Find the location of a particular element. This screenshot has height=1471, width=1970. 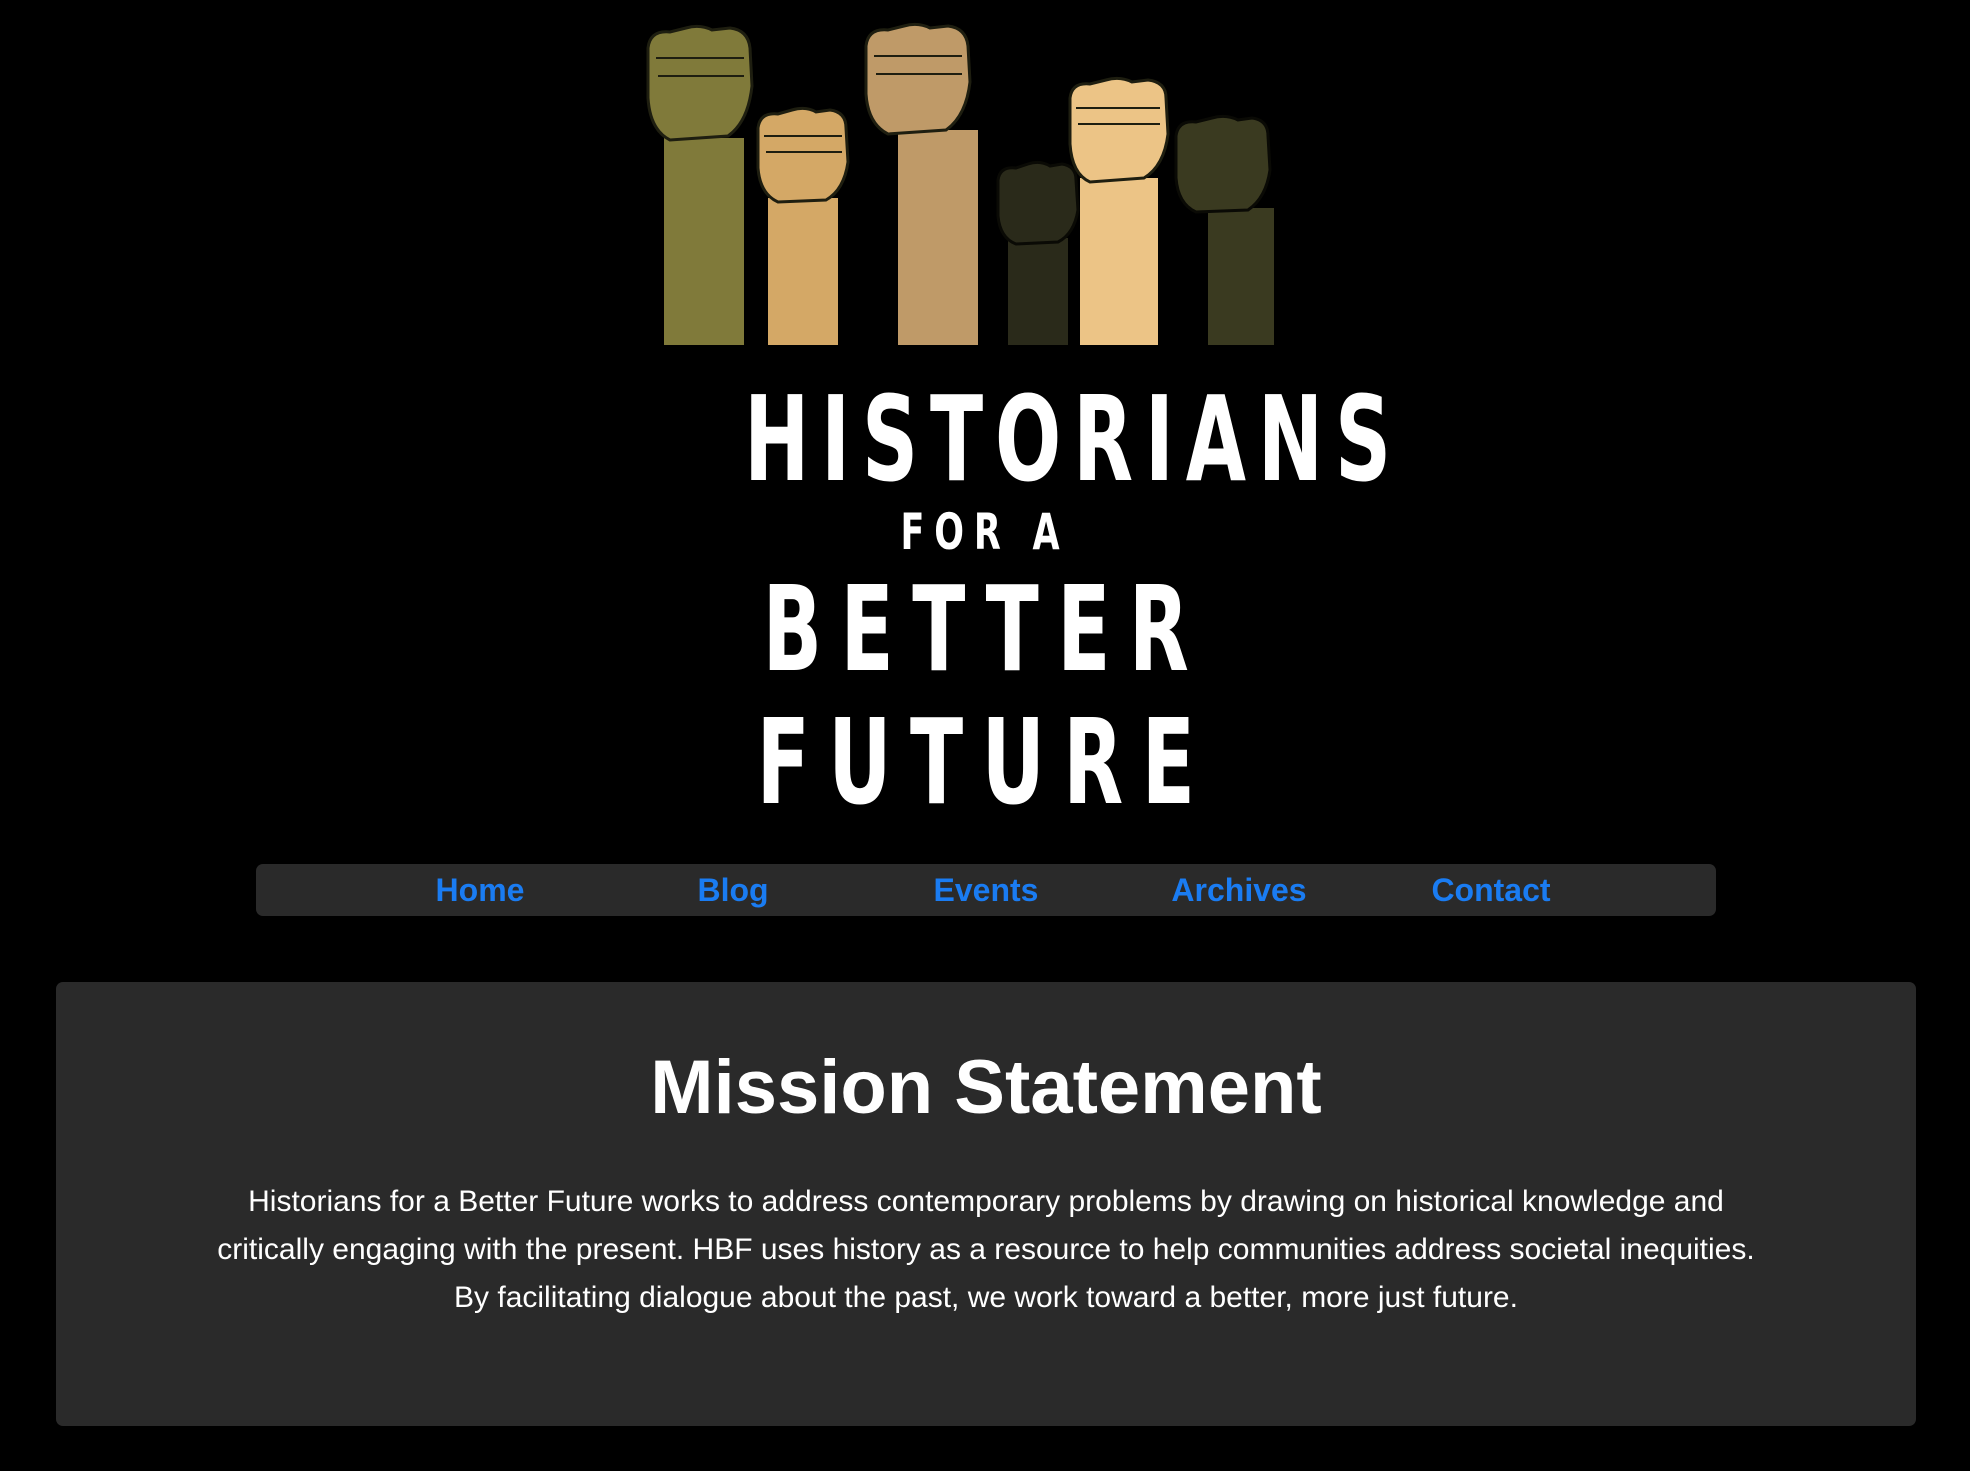

nav-link-home: Home is located at coordinates (480, 890).